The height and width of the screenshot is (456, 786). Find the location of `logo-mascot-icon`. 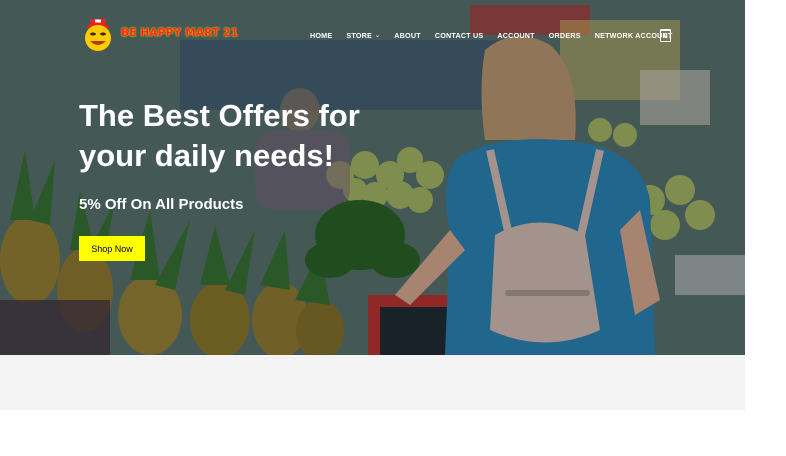

logo-mascot-icon is located at coordinates (98, 35).